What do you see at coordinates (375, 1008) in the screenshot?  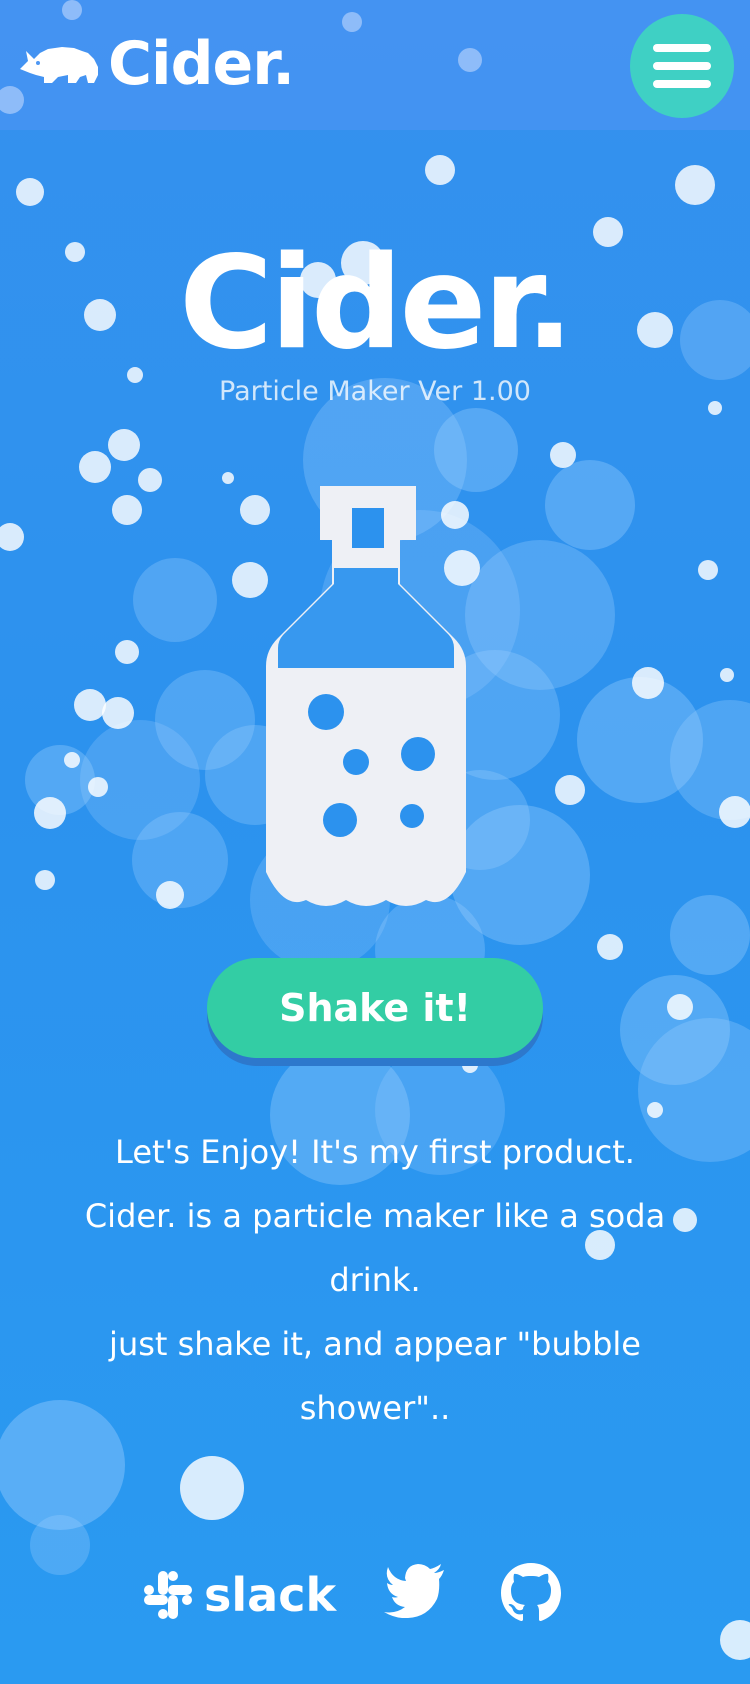 I see `shake-it-button: Shake it!` at bounding box center [375, 1008].